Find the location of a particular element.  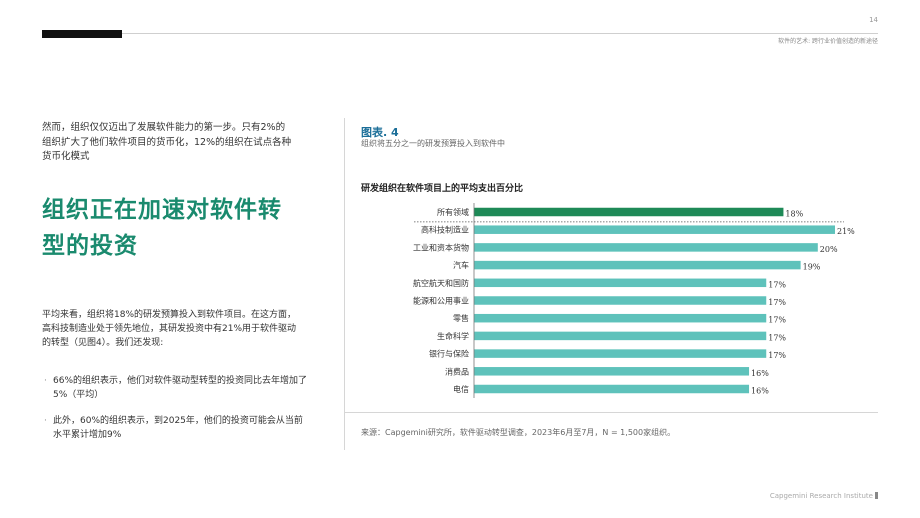

category-label: 所有领域 is located at coordinates (453, 212).